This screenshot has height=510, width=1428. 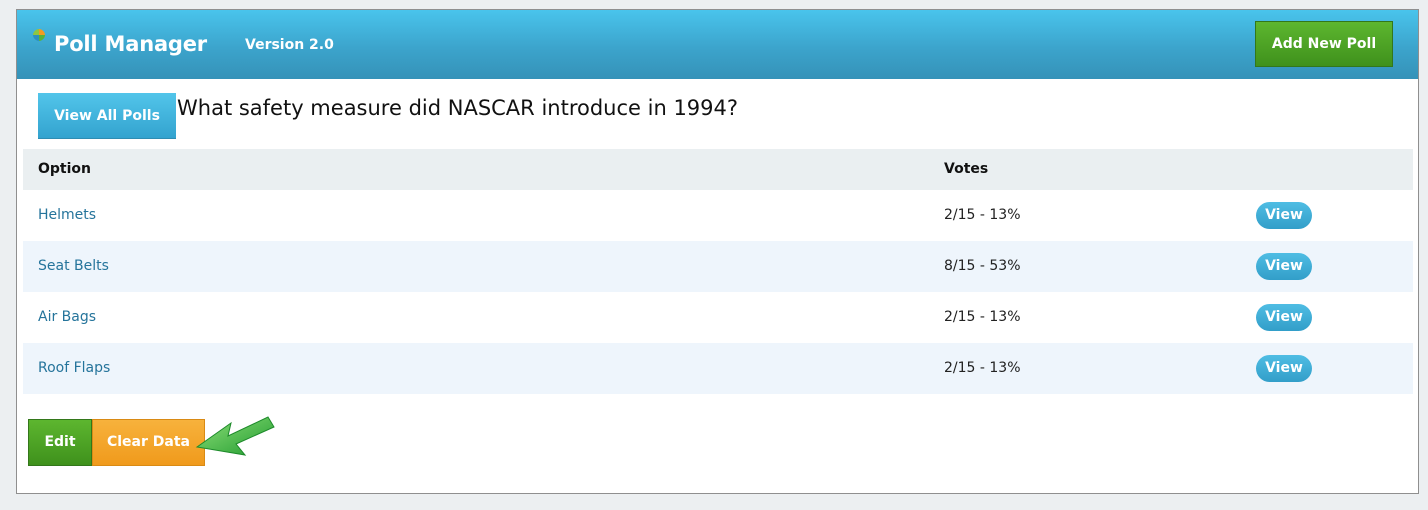 I want to click on add-new-poll-button: Add New Poll, so click(x=1324, y=44).